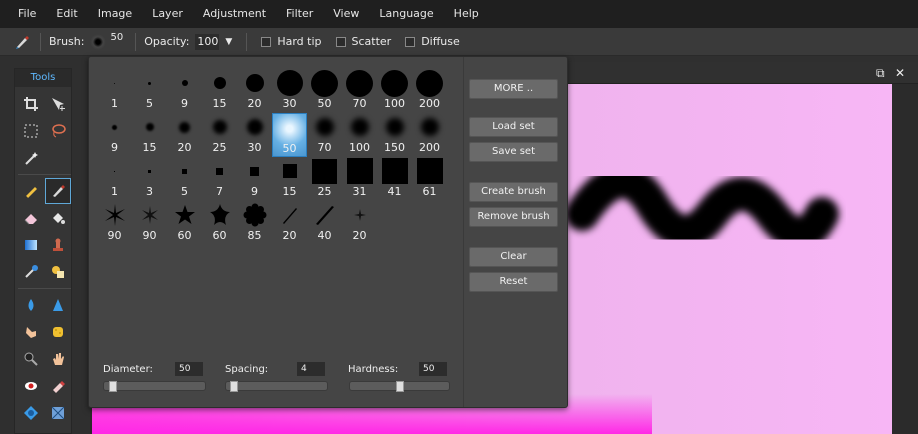  I want to click on brush-cell: 3, so click(149, 179).